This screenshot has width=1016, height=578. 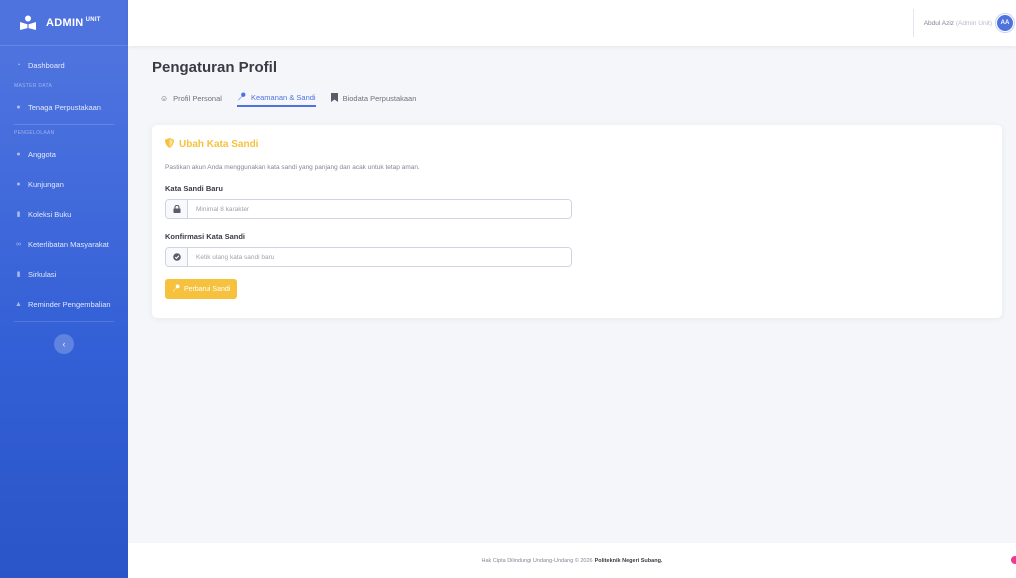 I want to click on footer-org: Politeknik Negeri Subang., so click(x=628, y=560).